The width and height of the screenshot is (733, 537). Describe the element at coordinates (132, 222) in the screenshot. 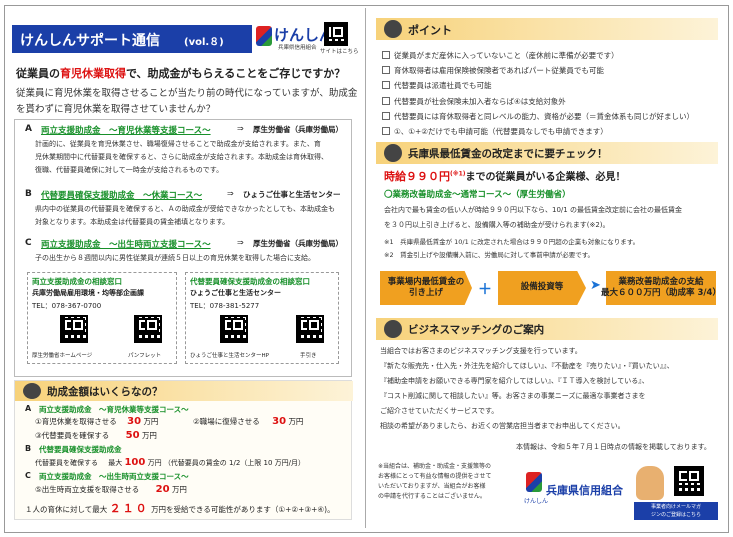

I see `grant-b-desc-2: 対象となります。本助成金は代替要員の賃金補填となります。` at that location.